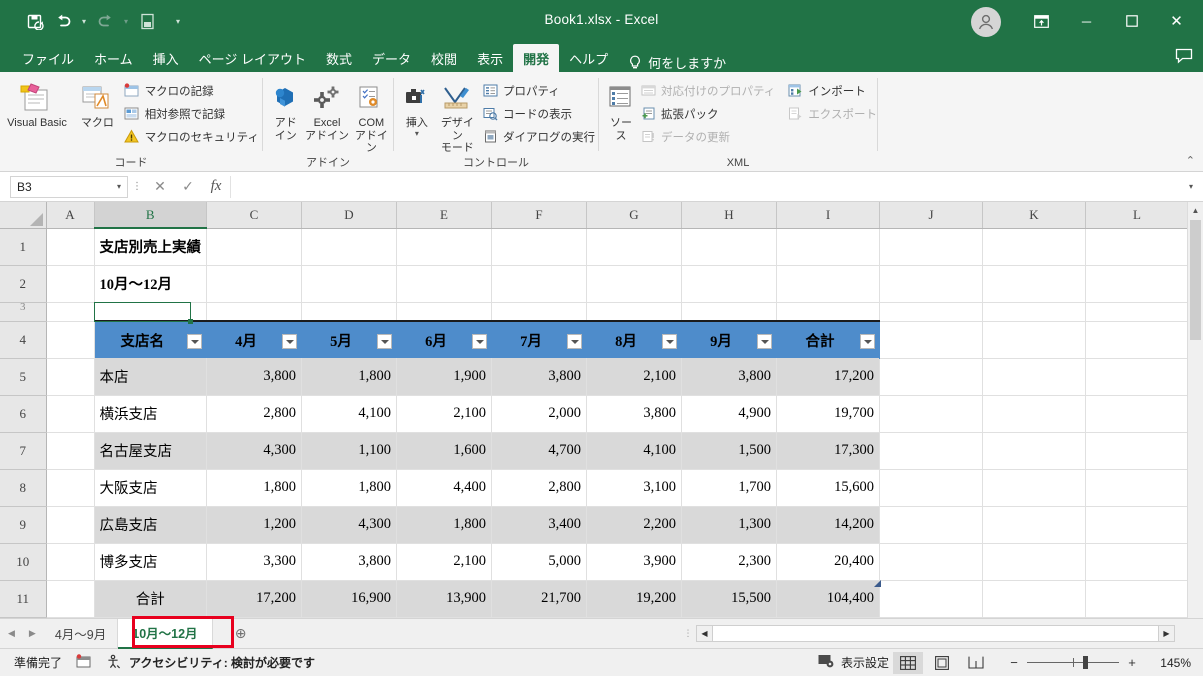  Describe the element at coordinates (634, 414) in the screenshot. I see `table-cell-aug: 3,800` at that location.